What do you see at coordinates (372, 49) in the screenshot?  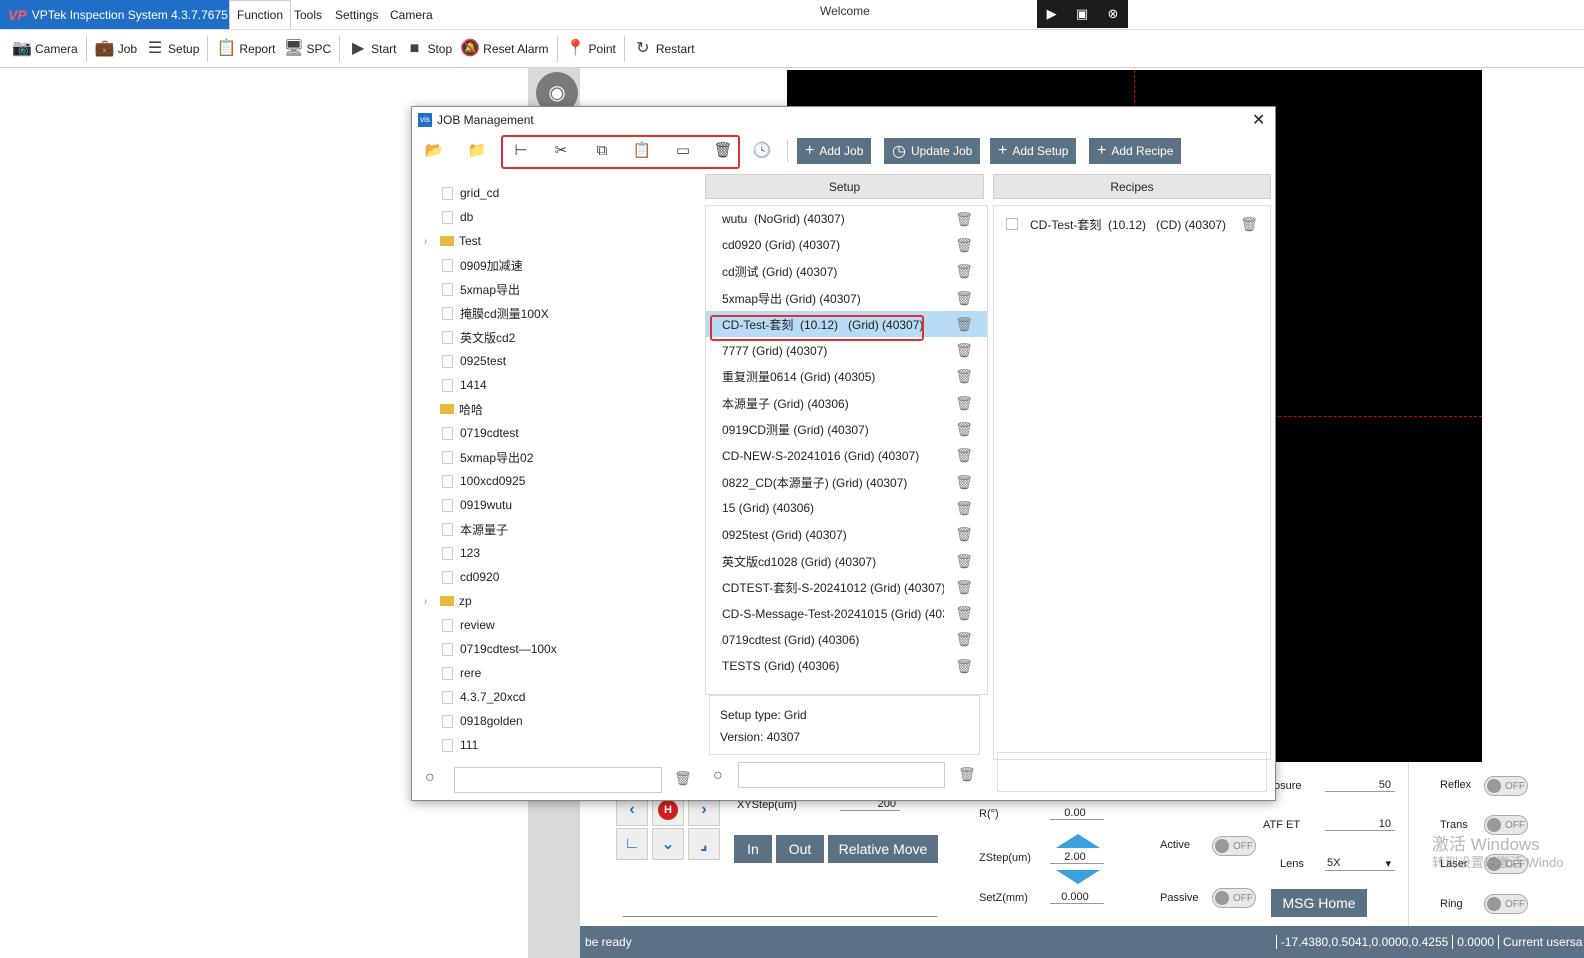 I see `start-button: ▶ Start` at bounding box center [372, 49].